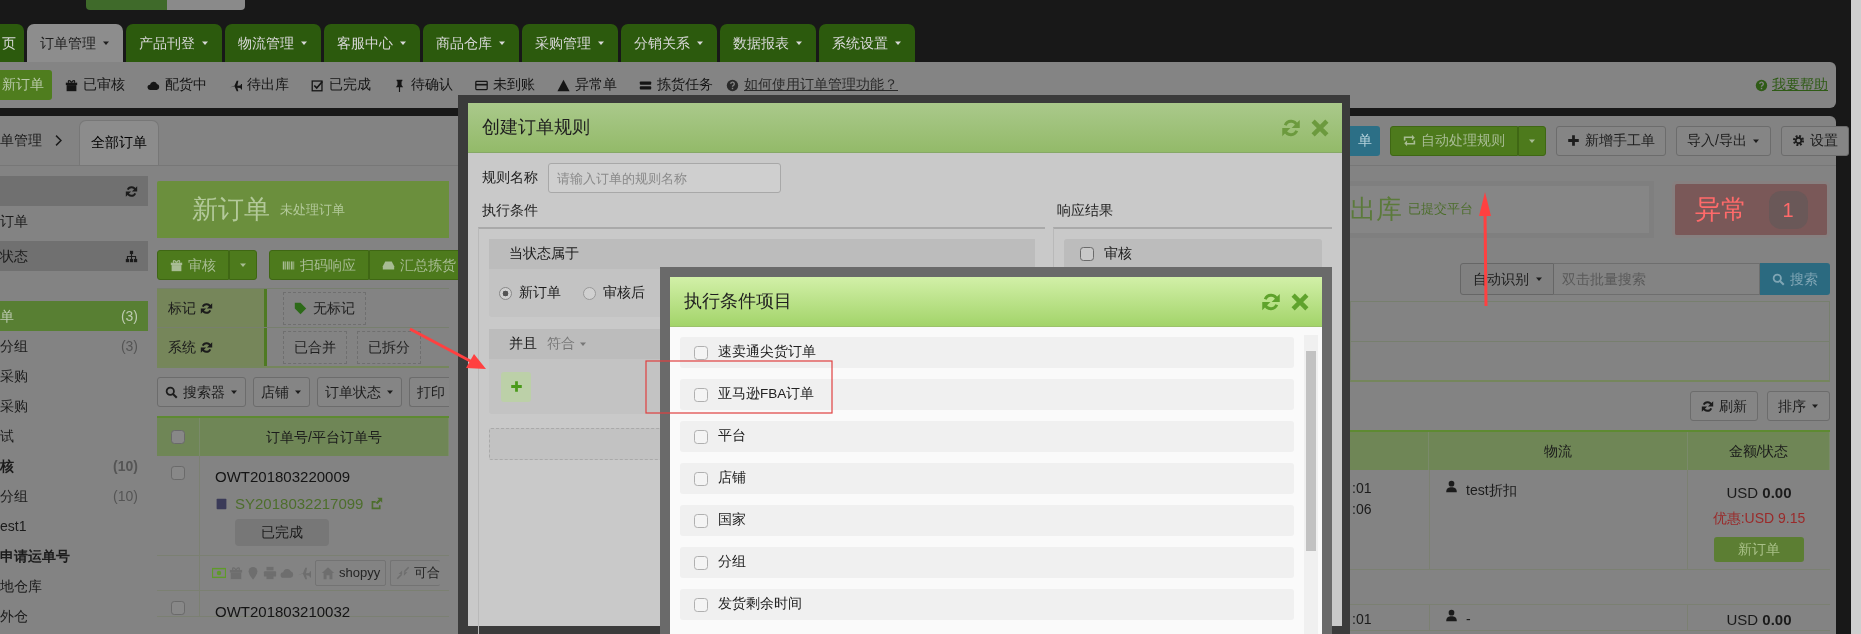 The width and height of the screenshot is (1861, 634). What do you see at coordinates (119, 142) in the screenshot?
I see `breadcrumb-tab: 全部订单` at bounding box center [119, 142].